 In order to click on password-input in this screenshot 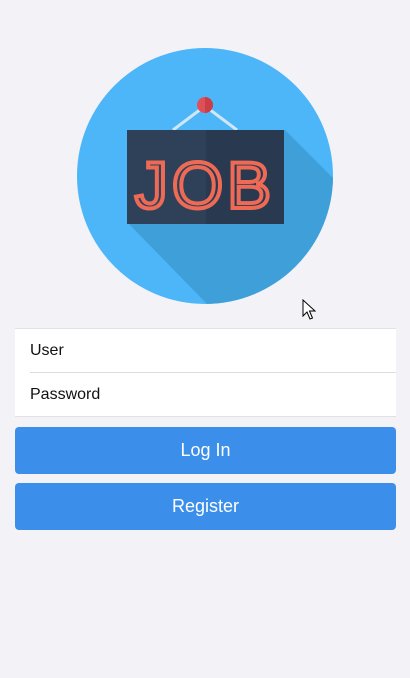, I will do `click(205, 395)`.